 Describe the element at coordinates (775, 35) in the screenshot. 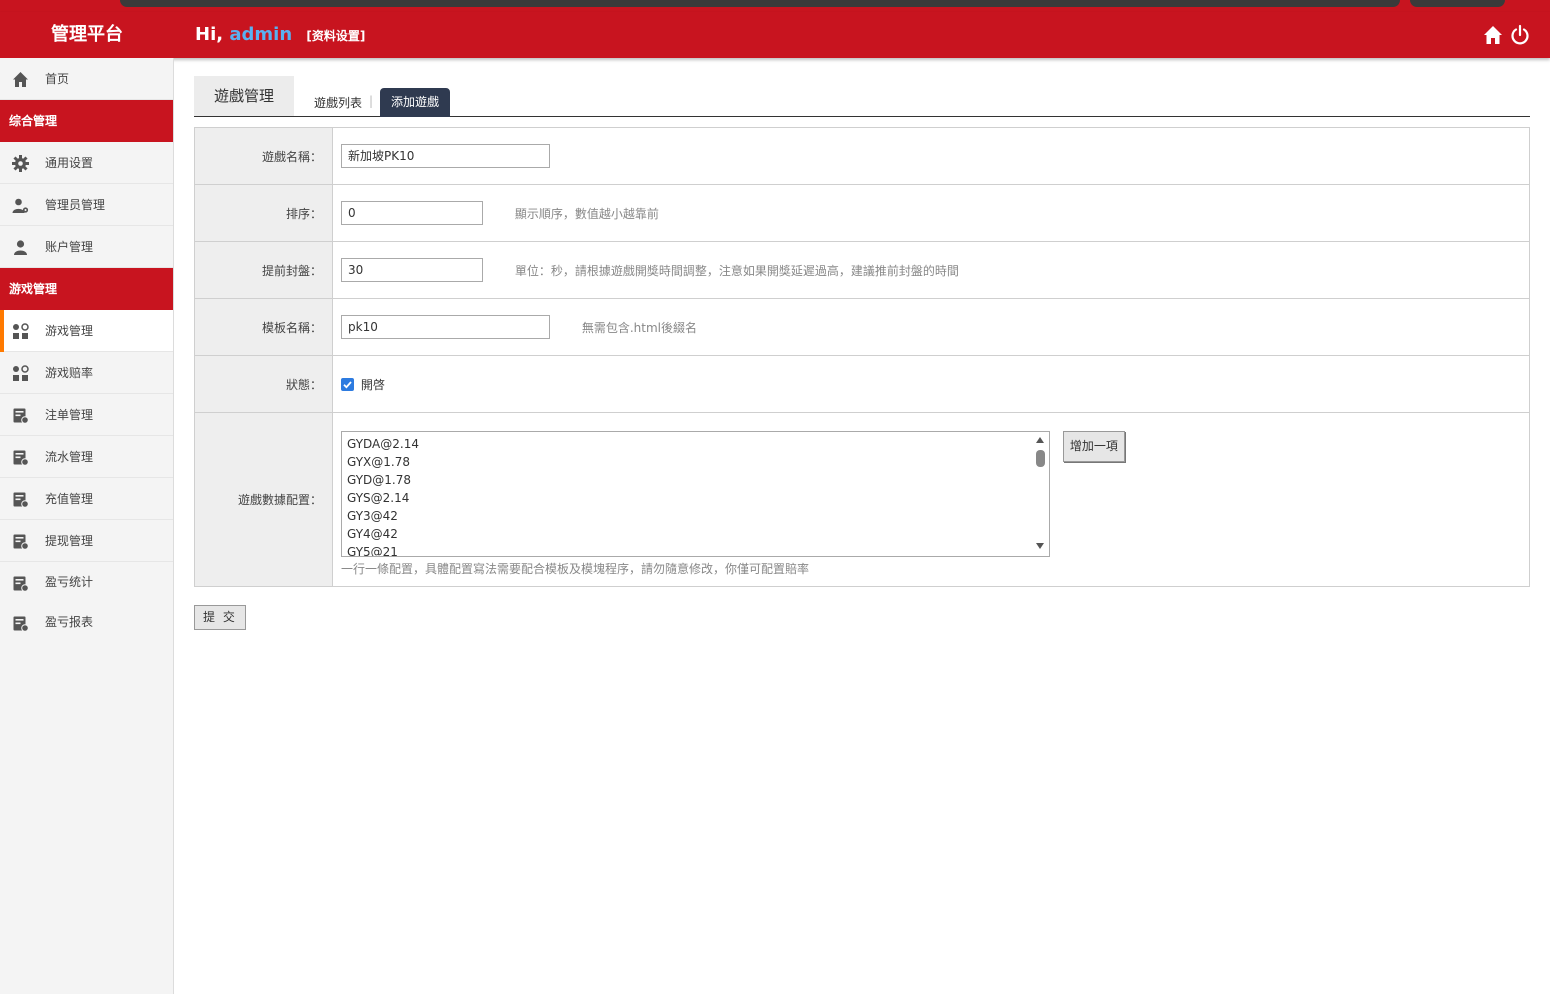

I see `top-header: 管理平台 Hi, admin [资料设置]` at that location.